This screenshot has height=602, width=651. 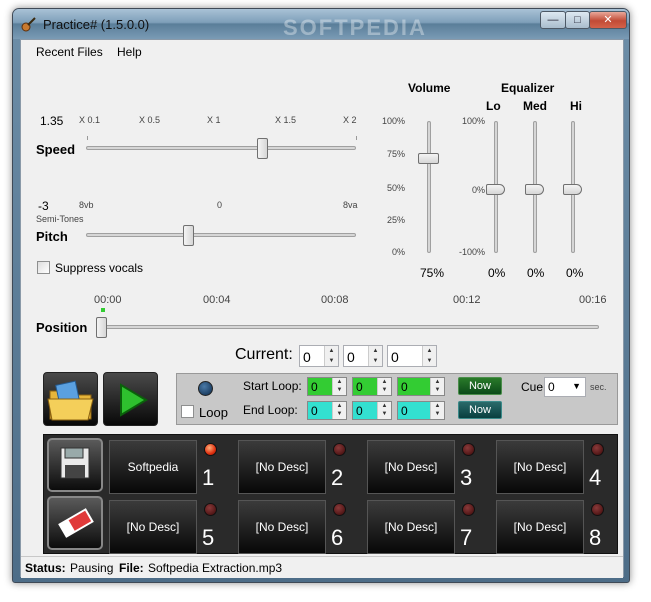 I want to click on play-button, so click(x=130, y=399).